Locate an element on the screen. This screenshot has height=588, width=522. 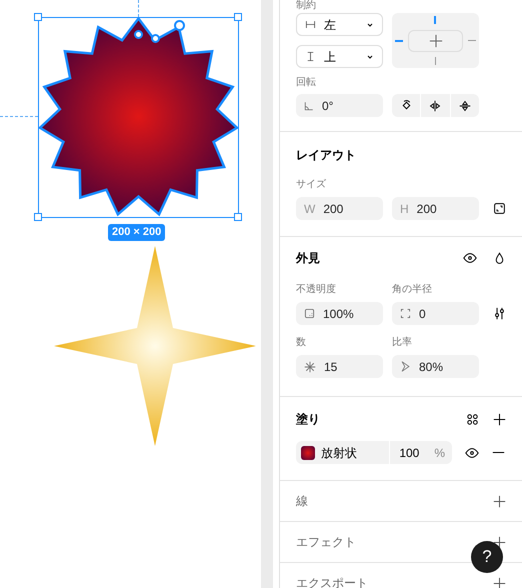
flip-horizontal-icon is located at coordinates (435, 106).